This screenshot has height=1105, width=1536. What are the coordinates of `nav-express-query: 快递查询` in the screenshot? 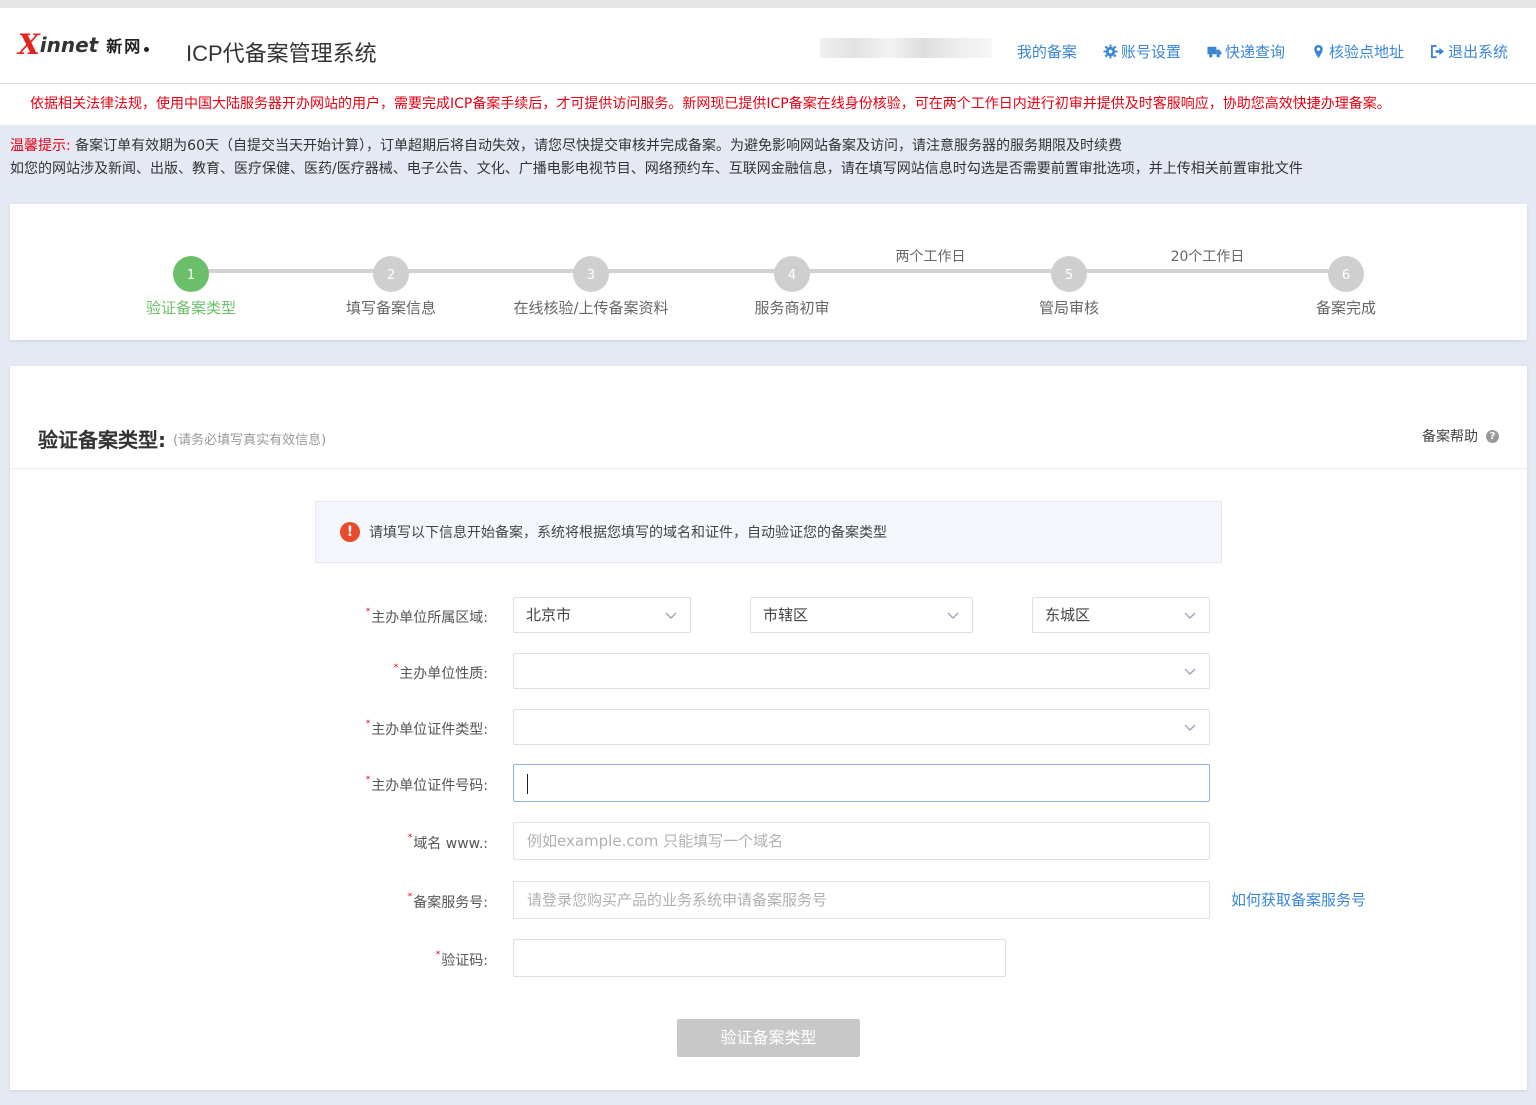 It's located at (1246, 51).